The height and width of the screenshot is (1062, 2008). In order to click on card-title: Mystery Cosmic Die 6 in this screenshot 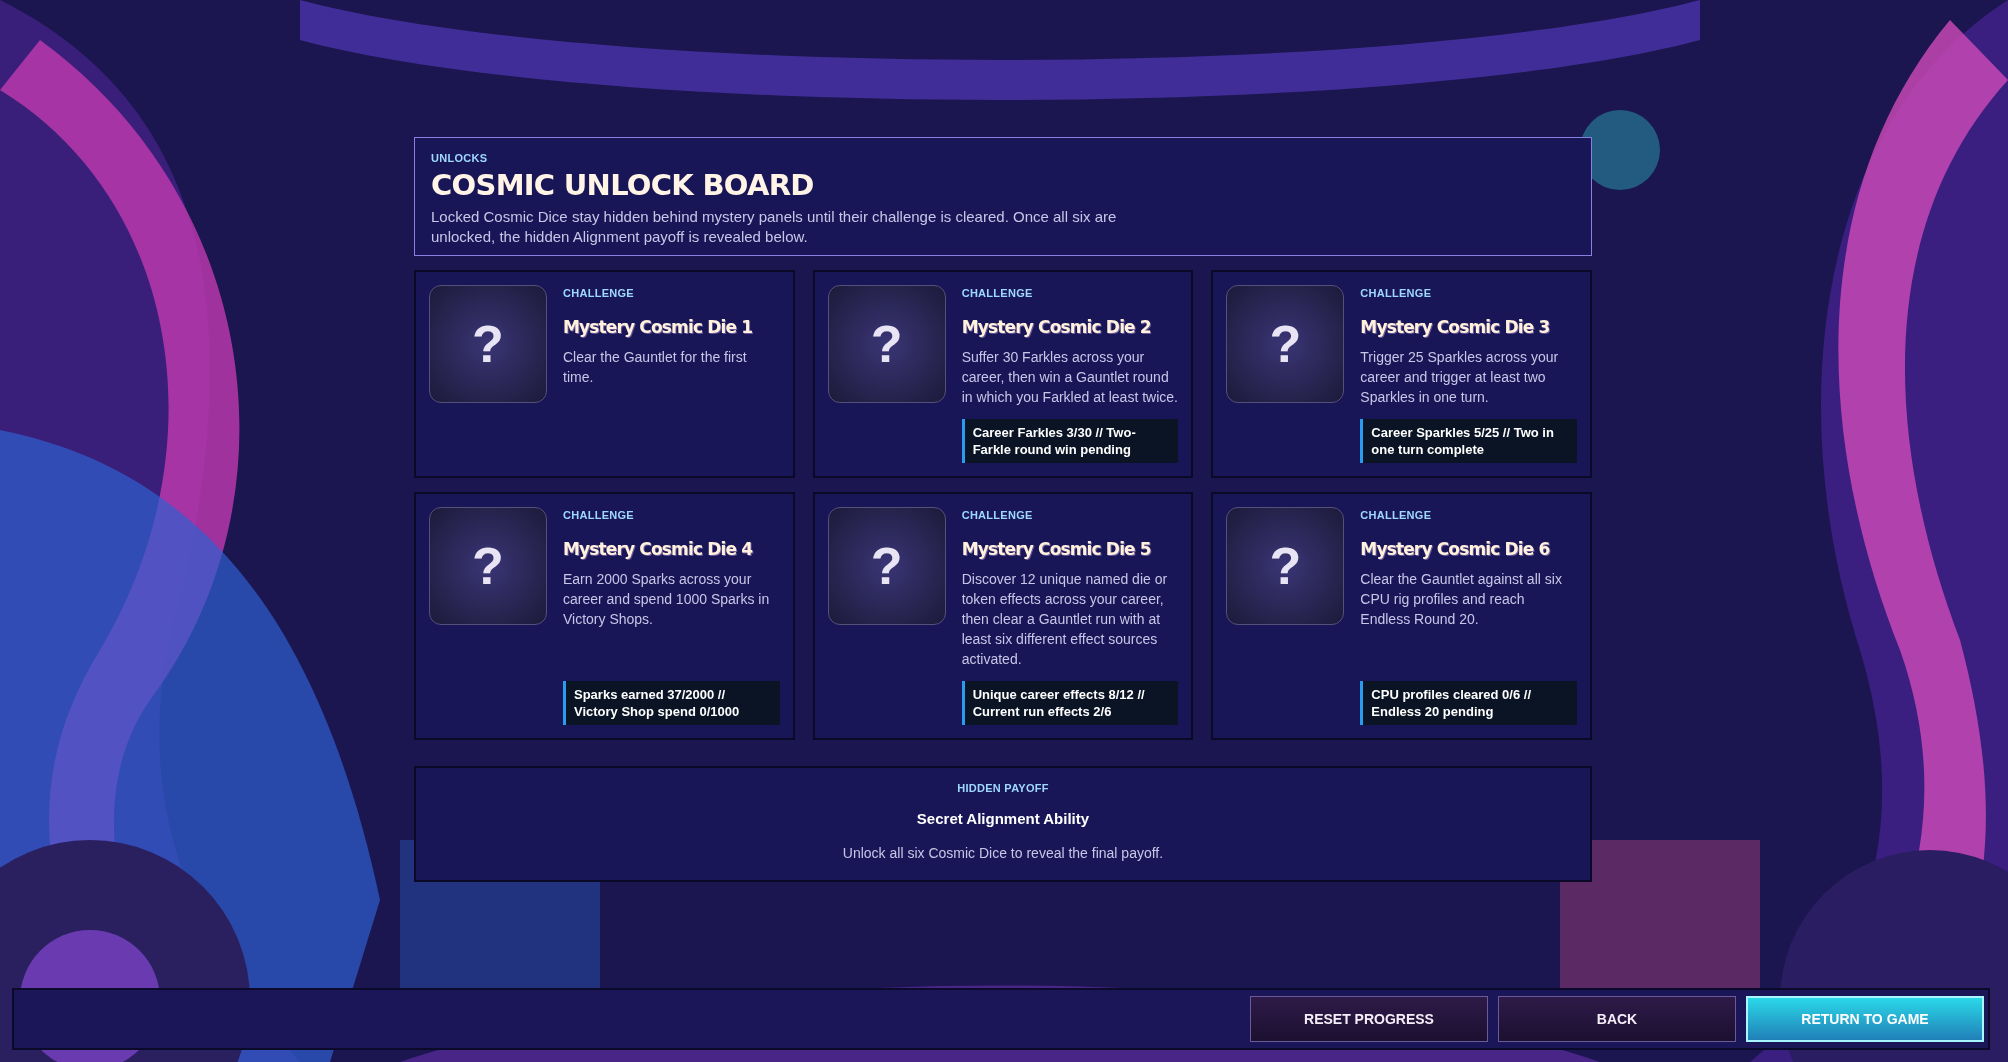, I will do `click(1455, 550)`.